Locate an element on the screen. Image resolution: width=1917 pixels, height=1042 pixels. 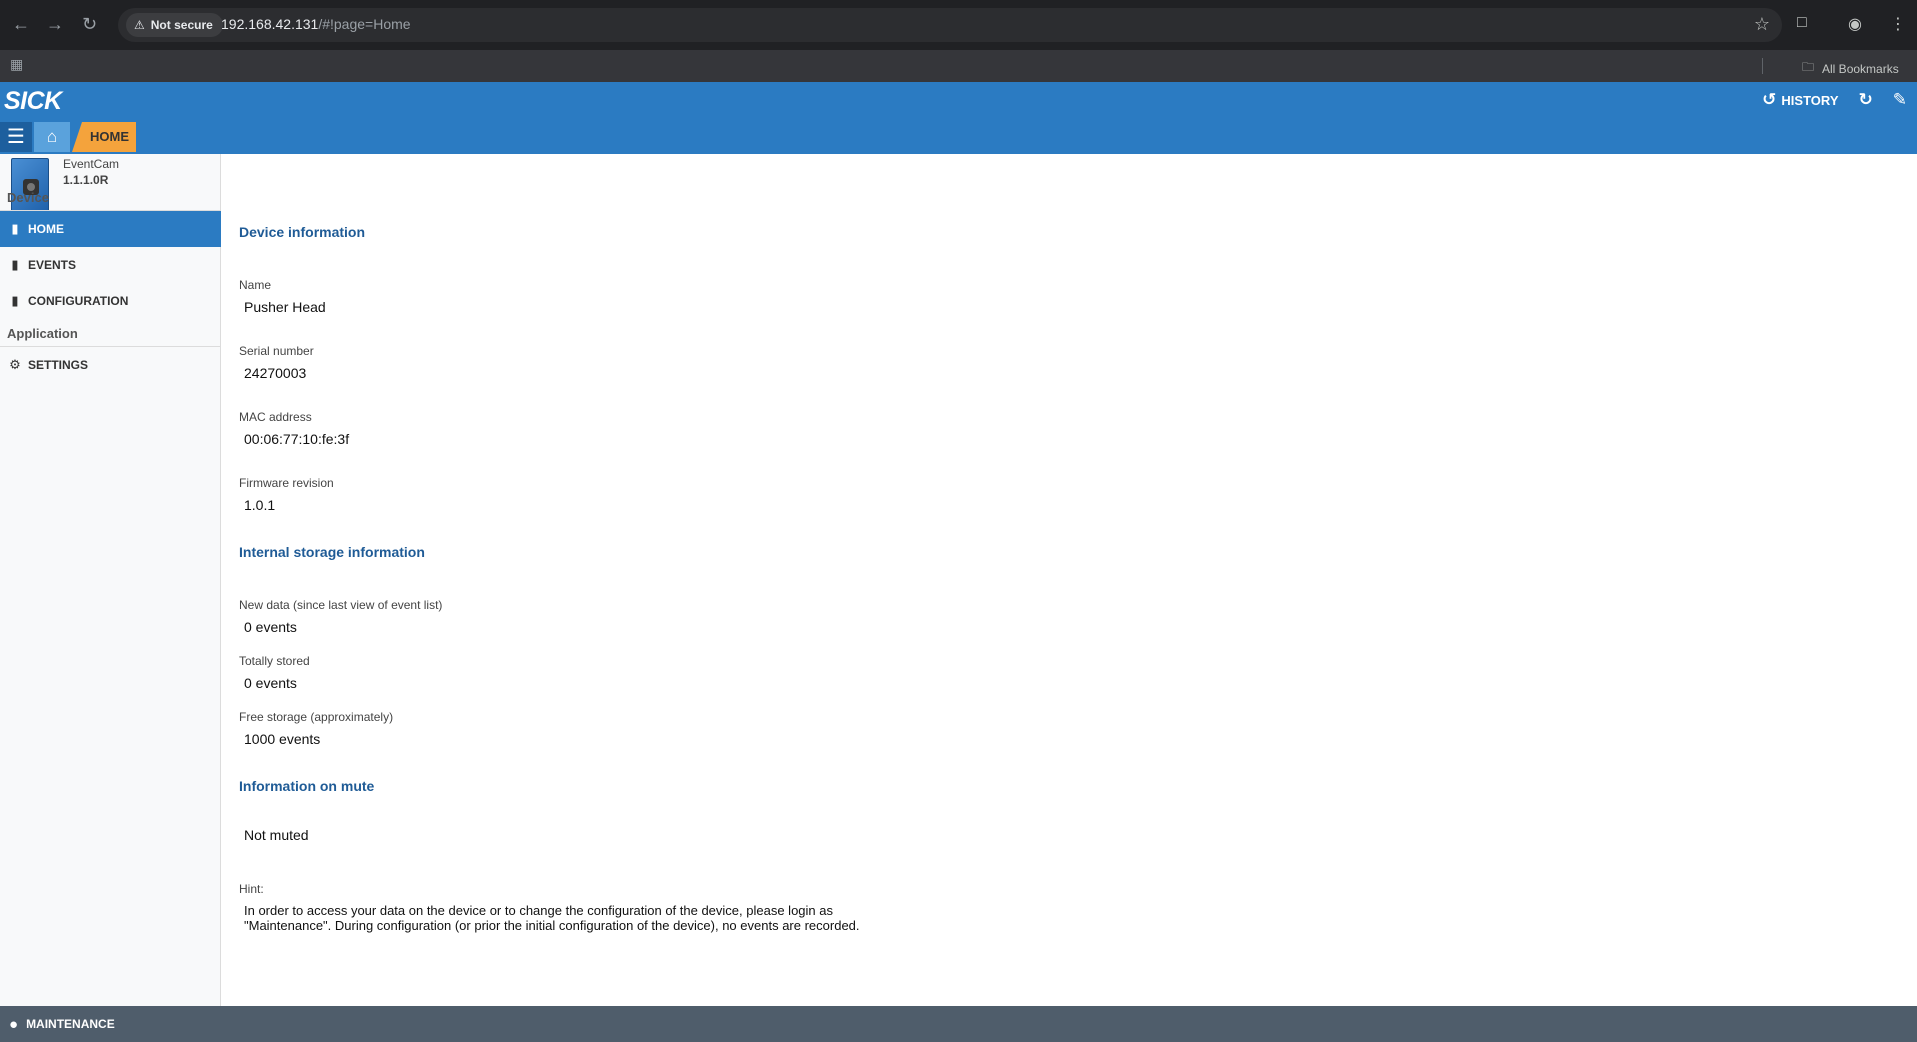
all-bookmarks-label: All Bookmarks is located at coordinates (1860, 68).